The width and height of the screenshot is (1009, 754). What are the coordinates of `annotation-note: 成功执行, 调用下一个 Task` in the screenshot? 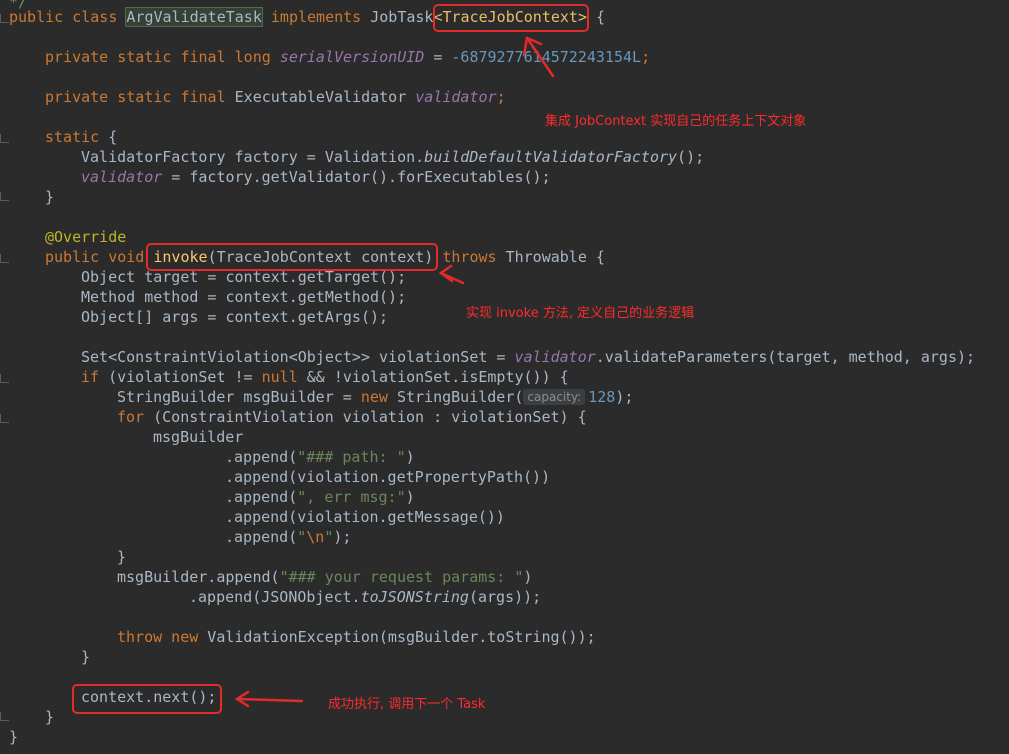 It's located at (407, 704).